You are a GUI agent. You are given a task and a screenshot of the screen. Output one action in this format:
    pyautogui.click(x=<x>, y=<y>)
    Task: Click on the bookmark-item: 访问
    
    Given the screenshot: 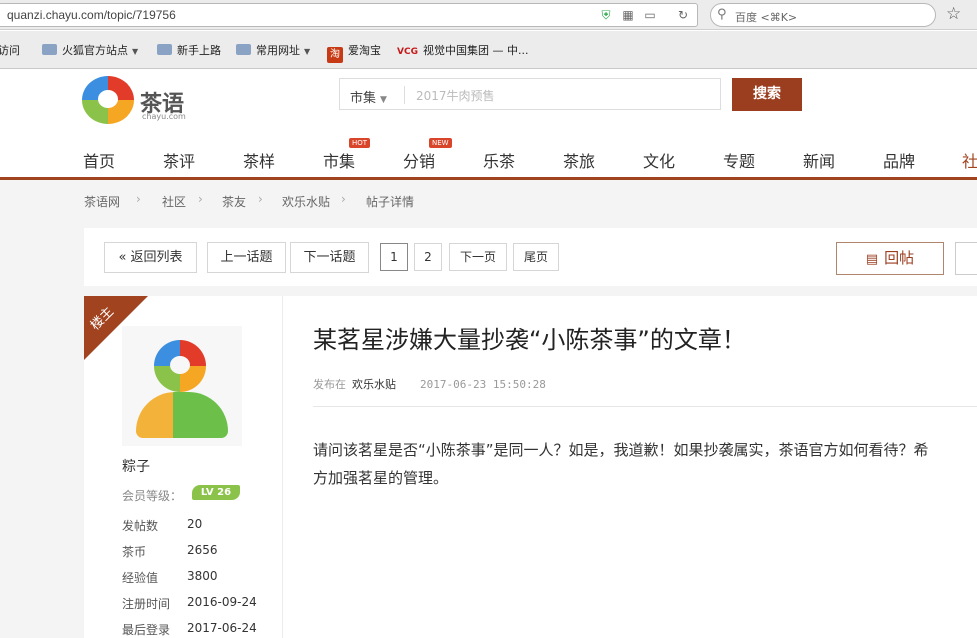 What is the action you would take?
    pyautogui.click(x=10, y=50)
    